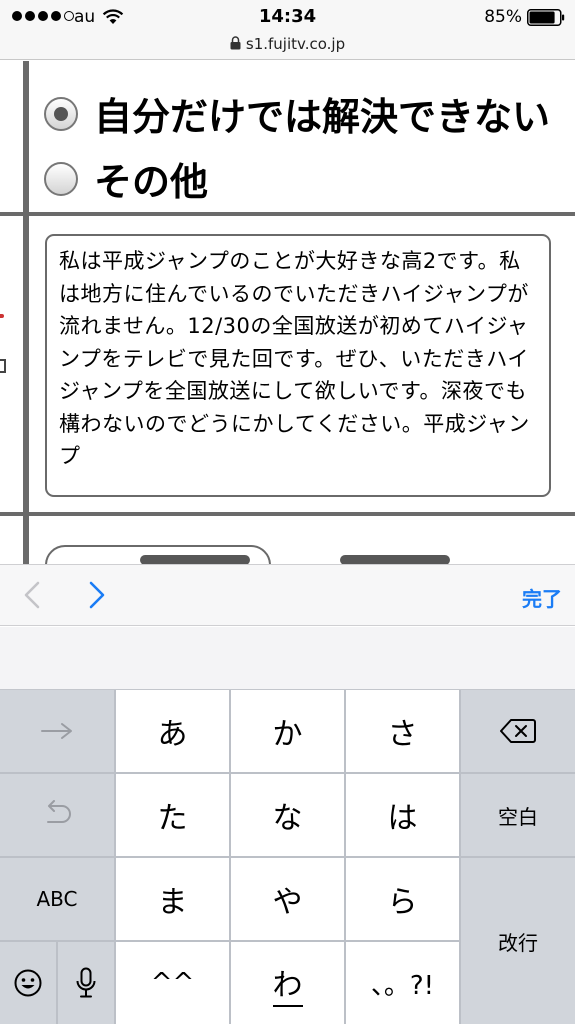  I want to click on radio-button, so click(61, 178).